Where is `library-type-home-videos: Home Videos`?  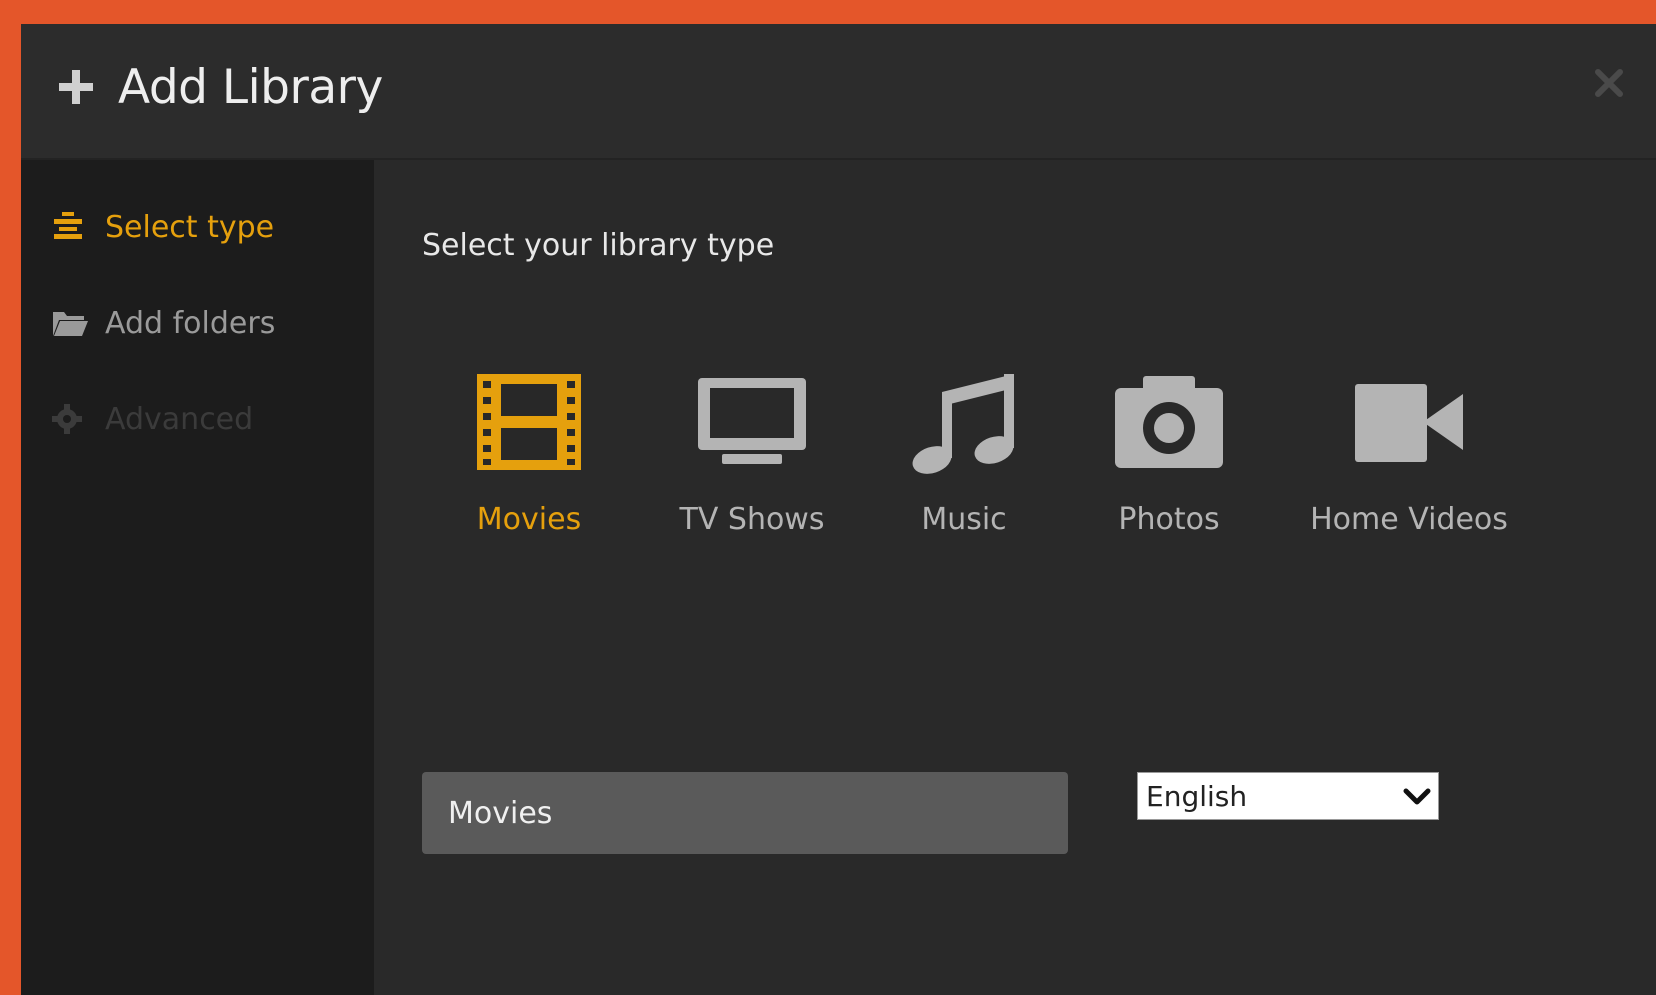
library-type-home-videos: Home Videos is located at coordinates (1409, 451).